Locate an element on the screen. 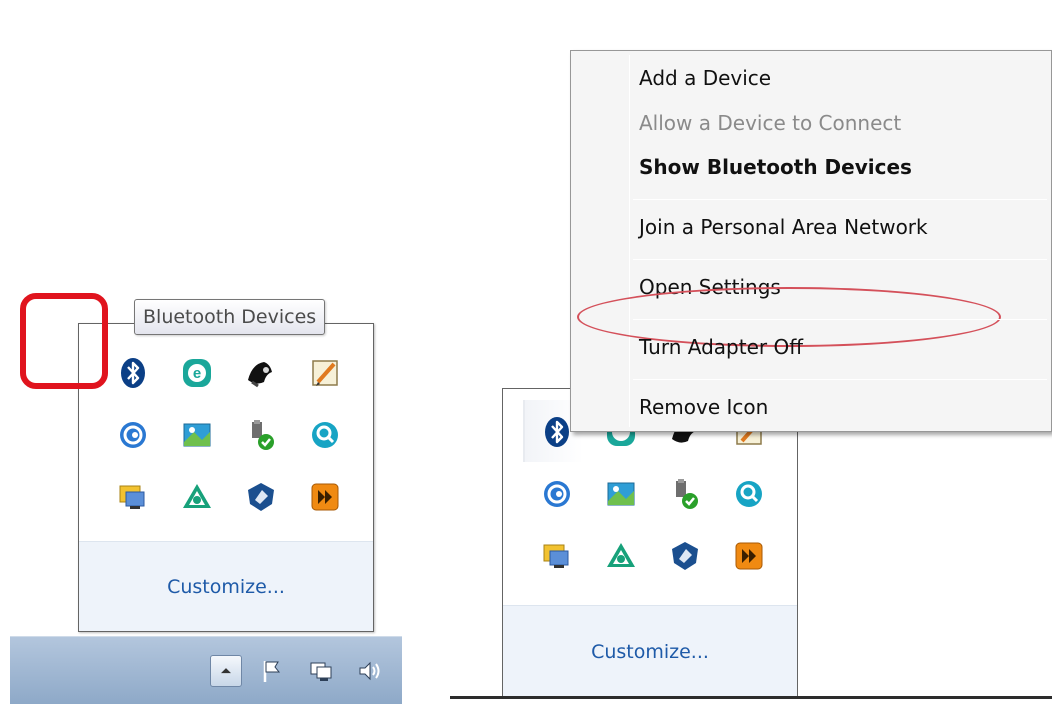 The height and width of the screenshot is (704, 1052). action-center-flag is located at coordinates (272, 671).